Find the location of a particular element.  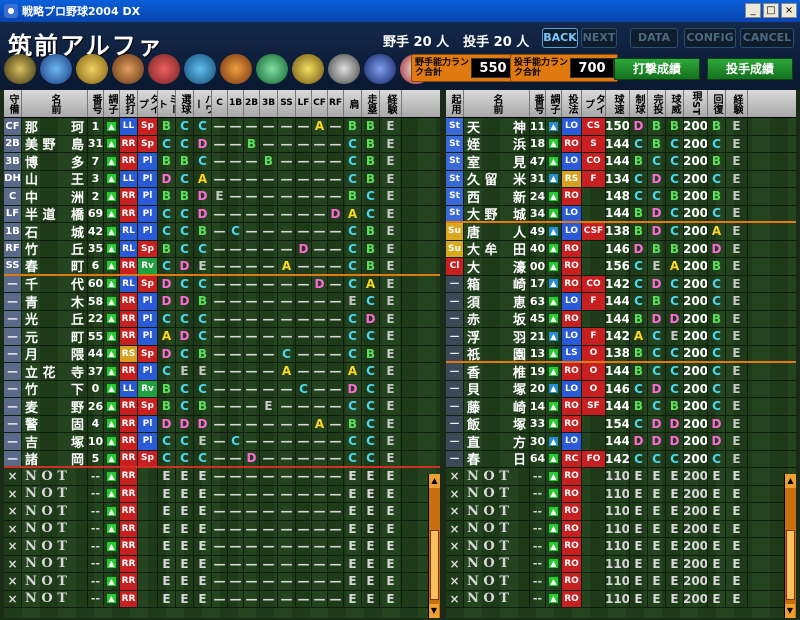

pitcher-row: 一貝塚 20 ▲ LO O 146 C D C 200 C E is located at coordinates (621, 389).